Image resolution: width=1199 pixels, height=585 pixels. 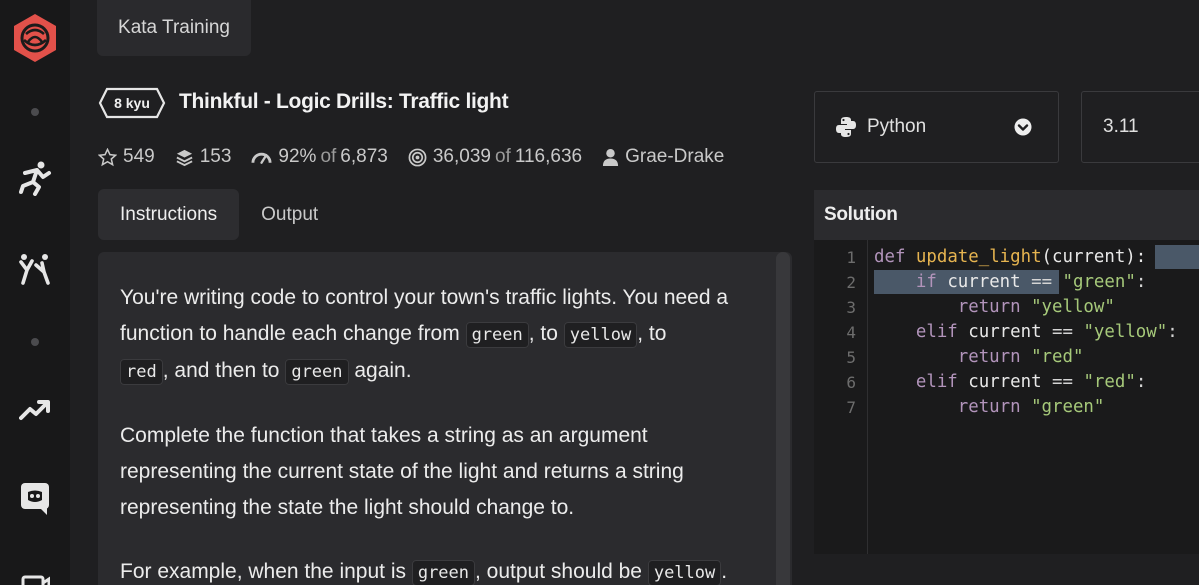 What do you see at coordinates (1006, 569) in the screenshot?
I see `editor-footer` at bounding box center [1006, 569].